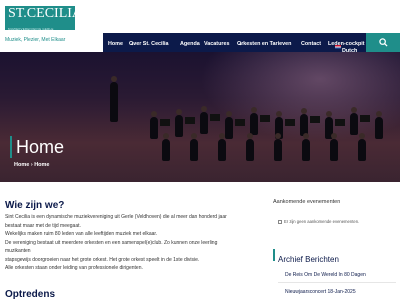 Image resolution: width=400 pixels, height=300 pixels. Describe the element at coordinates (115, 44) in the screenshot. I see `nav-label: Home` at that location.